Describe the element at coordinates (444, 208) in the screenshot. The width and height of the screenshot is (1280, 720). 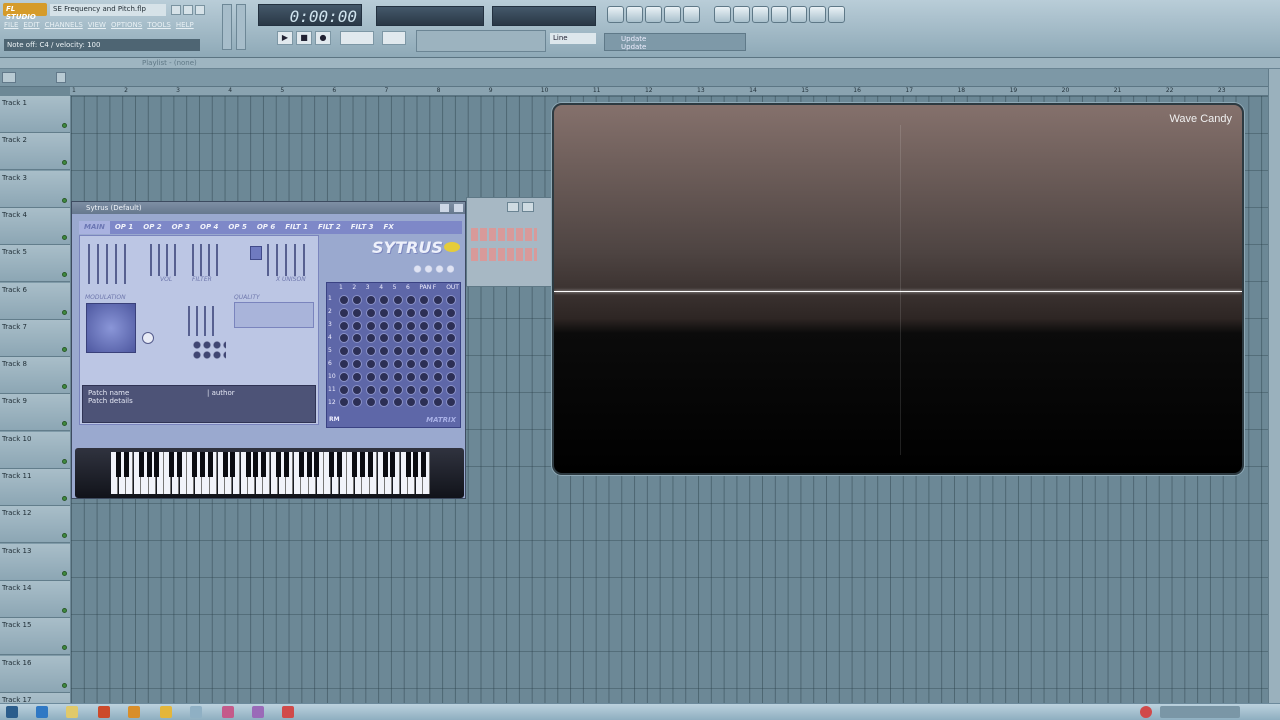
I see `sytrus-arrows-icon` at that location.